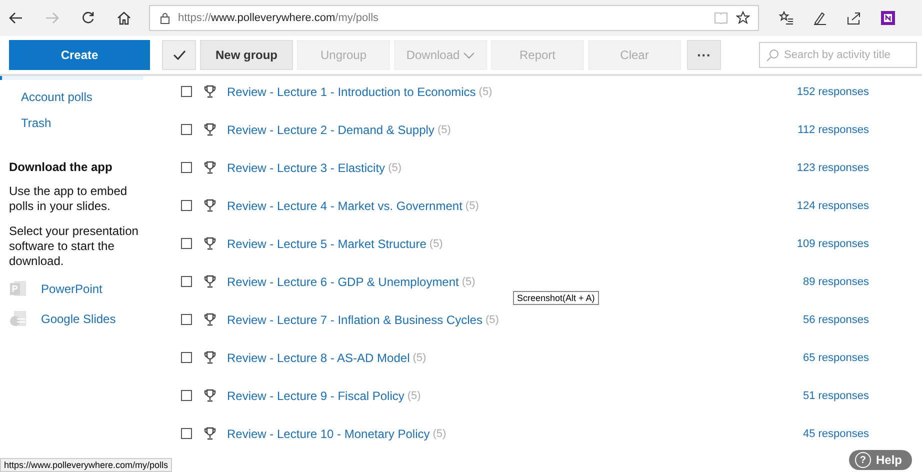  I want to click on more-button: ···, so click(704, 55).